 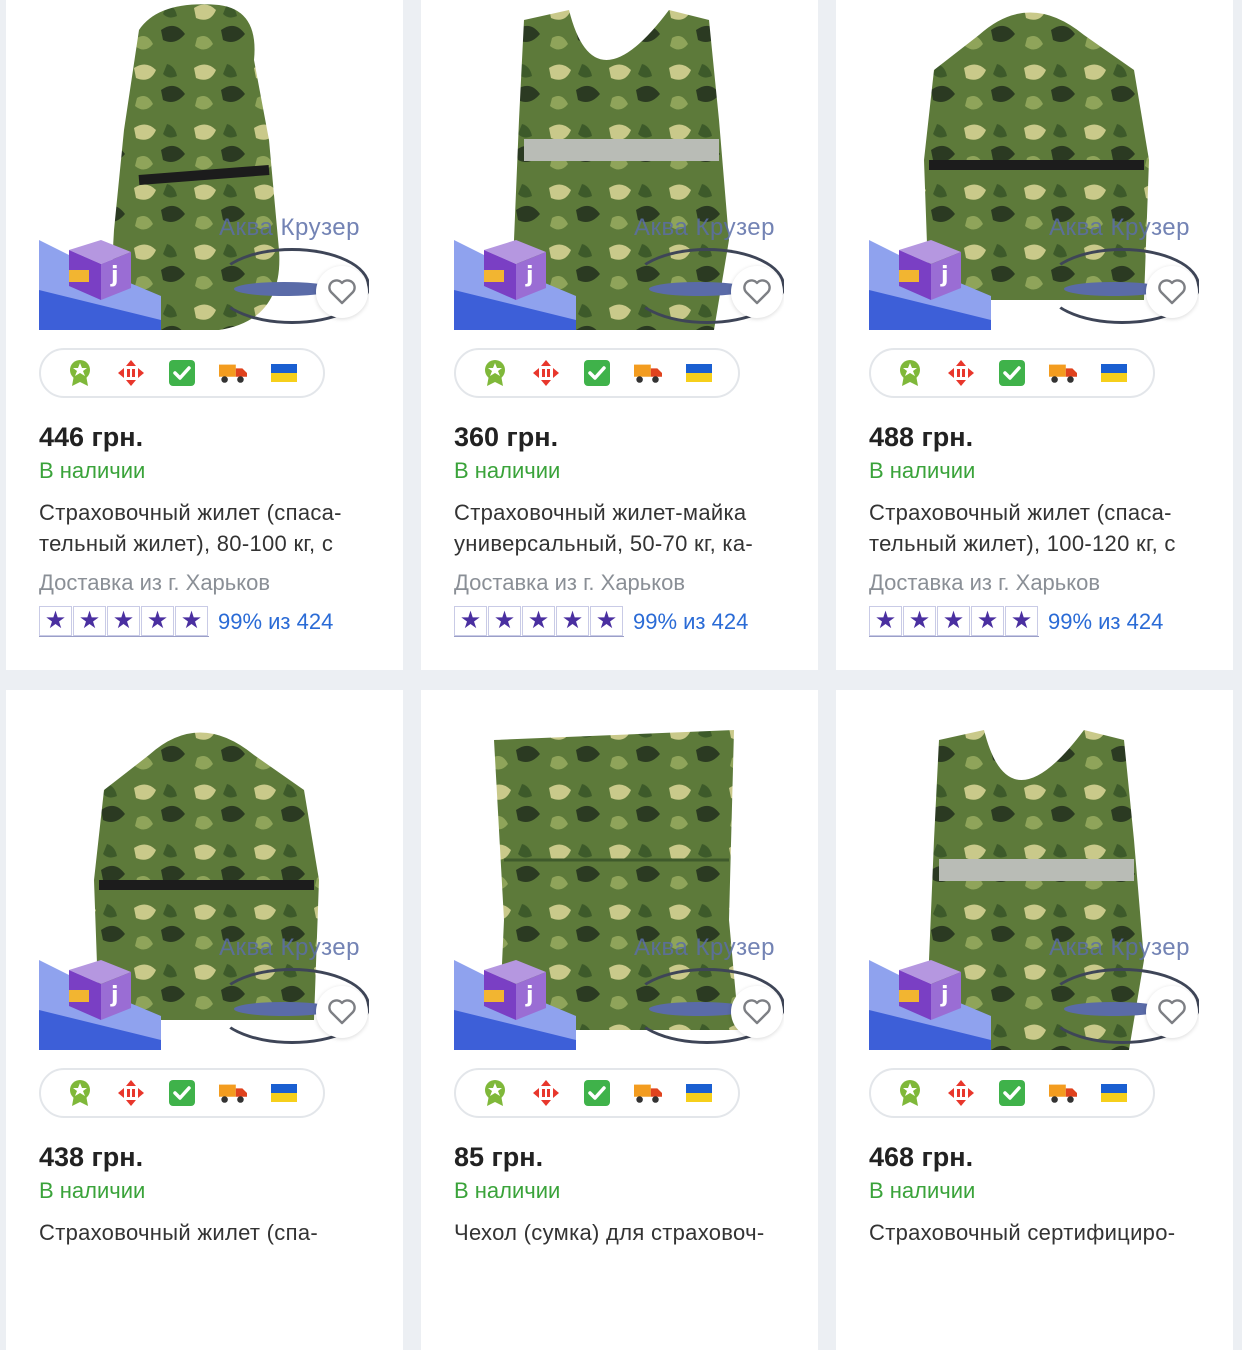 What do you see at coordinates (499, 1157) in the screenshot?
I see `product-price: 85 грн.` at bounding box center [499, 1157].